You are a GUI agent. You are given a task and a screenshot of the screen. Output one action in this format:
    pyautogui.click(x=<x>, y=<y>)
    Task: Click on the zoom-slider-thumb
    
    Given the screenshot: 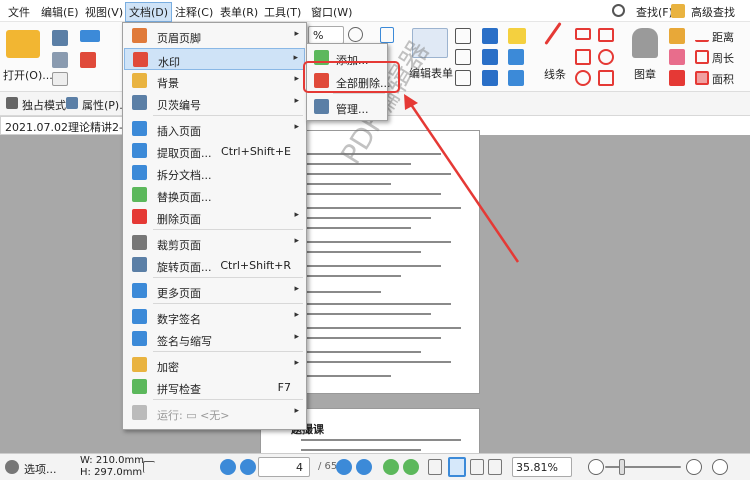 What is the action you would take?
    pyautogui.click(x=622, y=467)
    